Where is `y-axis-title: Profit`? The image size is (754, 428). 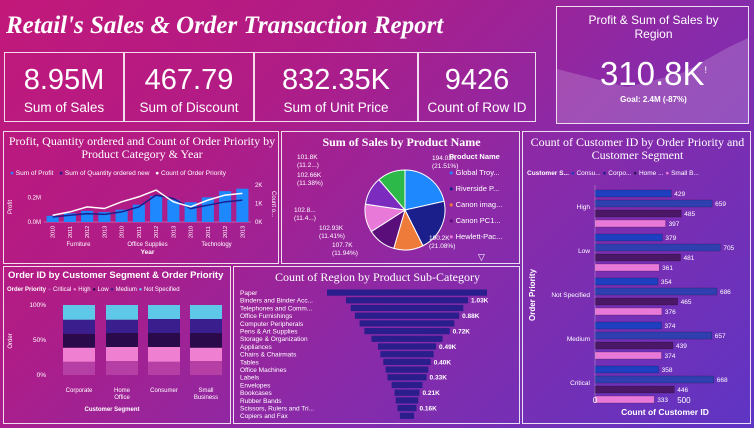 y-axis-title: Profit is located at coordinates (11, 207).